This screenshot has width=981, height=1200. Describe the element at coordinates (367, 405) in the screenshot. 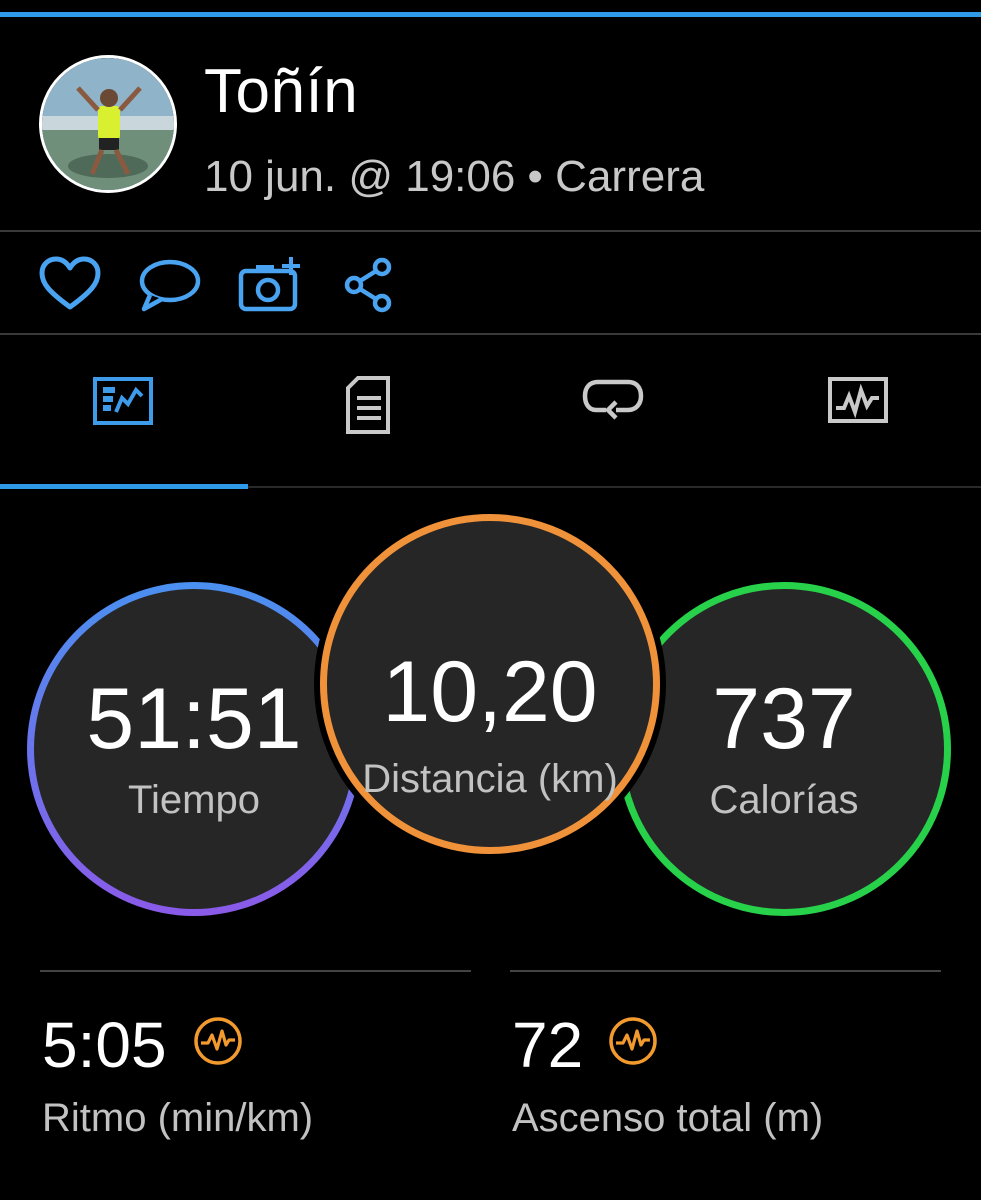

I see `details-tab-icon` at that location.